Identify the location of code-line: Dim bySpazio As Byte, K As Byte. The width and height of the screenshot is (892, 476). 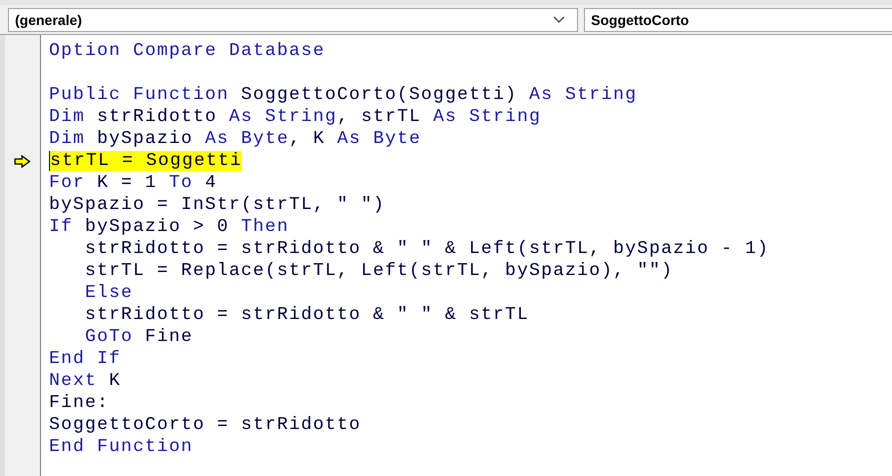
(235, 139).